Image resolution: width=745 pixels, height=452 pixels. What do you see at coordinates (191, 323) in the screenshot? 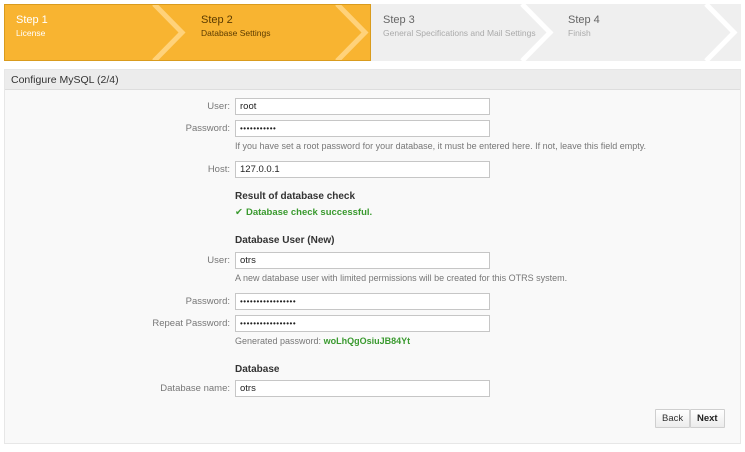
I see `repeat-password-label: Repeat Password:` at bounding box center [191, 323].